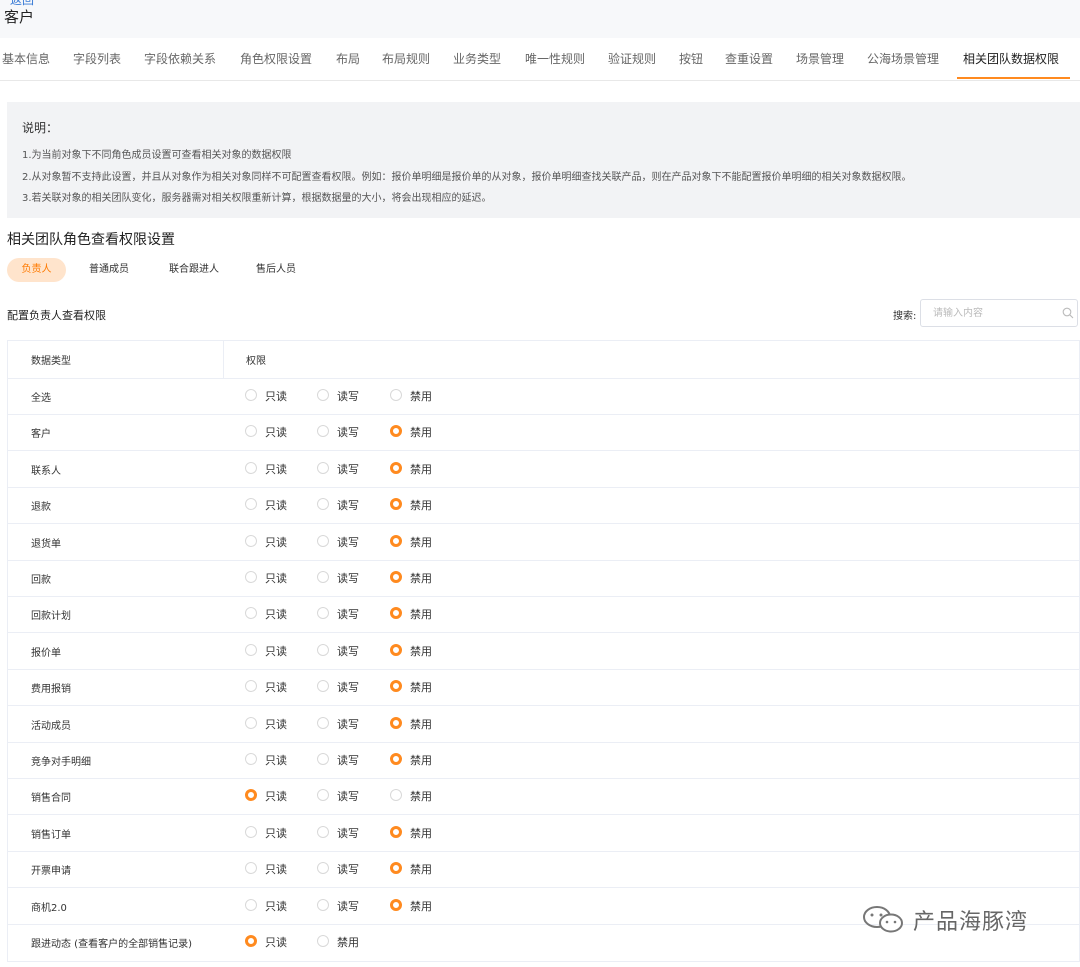 This screenshot has height=967, width=1080. I want to click on role-tab-co-follower: 联合跟进人, so click(194, 270).